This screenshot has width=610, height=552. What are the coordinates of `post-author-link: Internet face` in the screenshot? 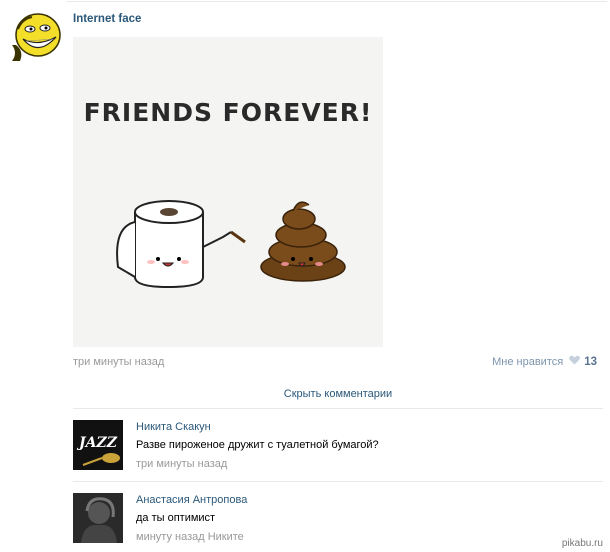 It's located at (107, 19).